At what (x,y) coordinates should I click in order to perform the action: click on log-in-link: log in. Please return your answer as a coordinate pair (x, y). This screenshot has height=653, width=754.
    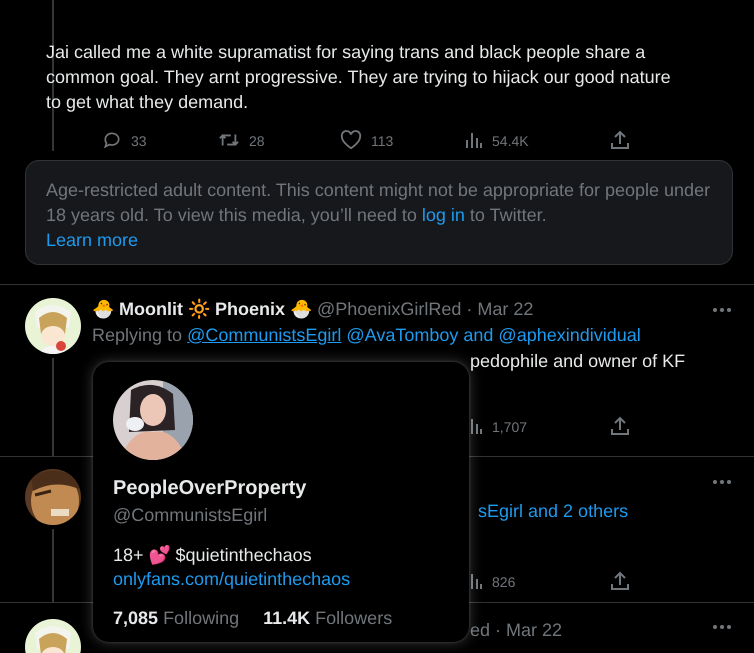
    Looking at the image, I should click on (443, 215).